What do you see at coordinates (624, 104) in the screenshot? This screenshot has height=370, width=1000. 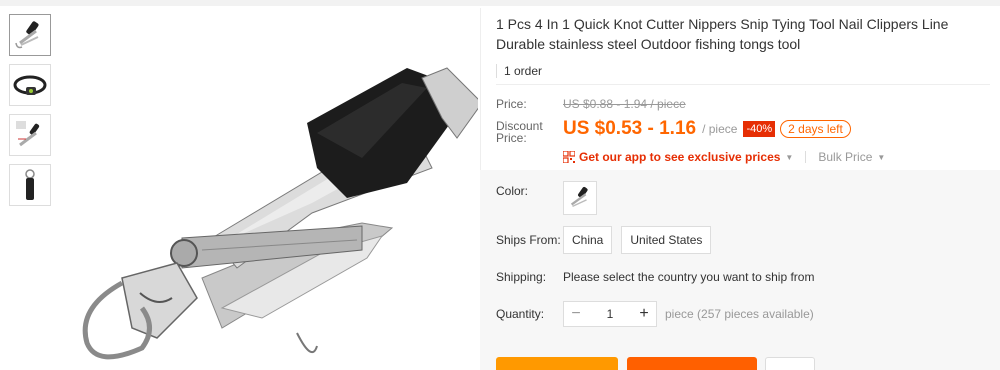 I see `original-price: US $0.88 - 1.94 / piece` at bounding box center [624, 104].